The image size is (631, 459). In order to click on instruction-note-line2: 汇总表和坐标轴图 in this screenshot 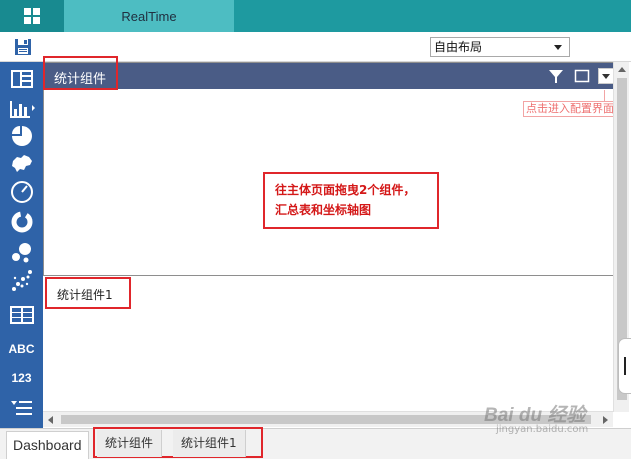, I will do `click(323, 210)`.